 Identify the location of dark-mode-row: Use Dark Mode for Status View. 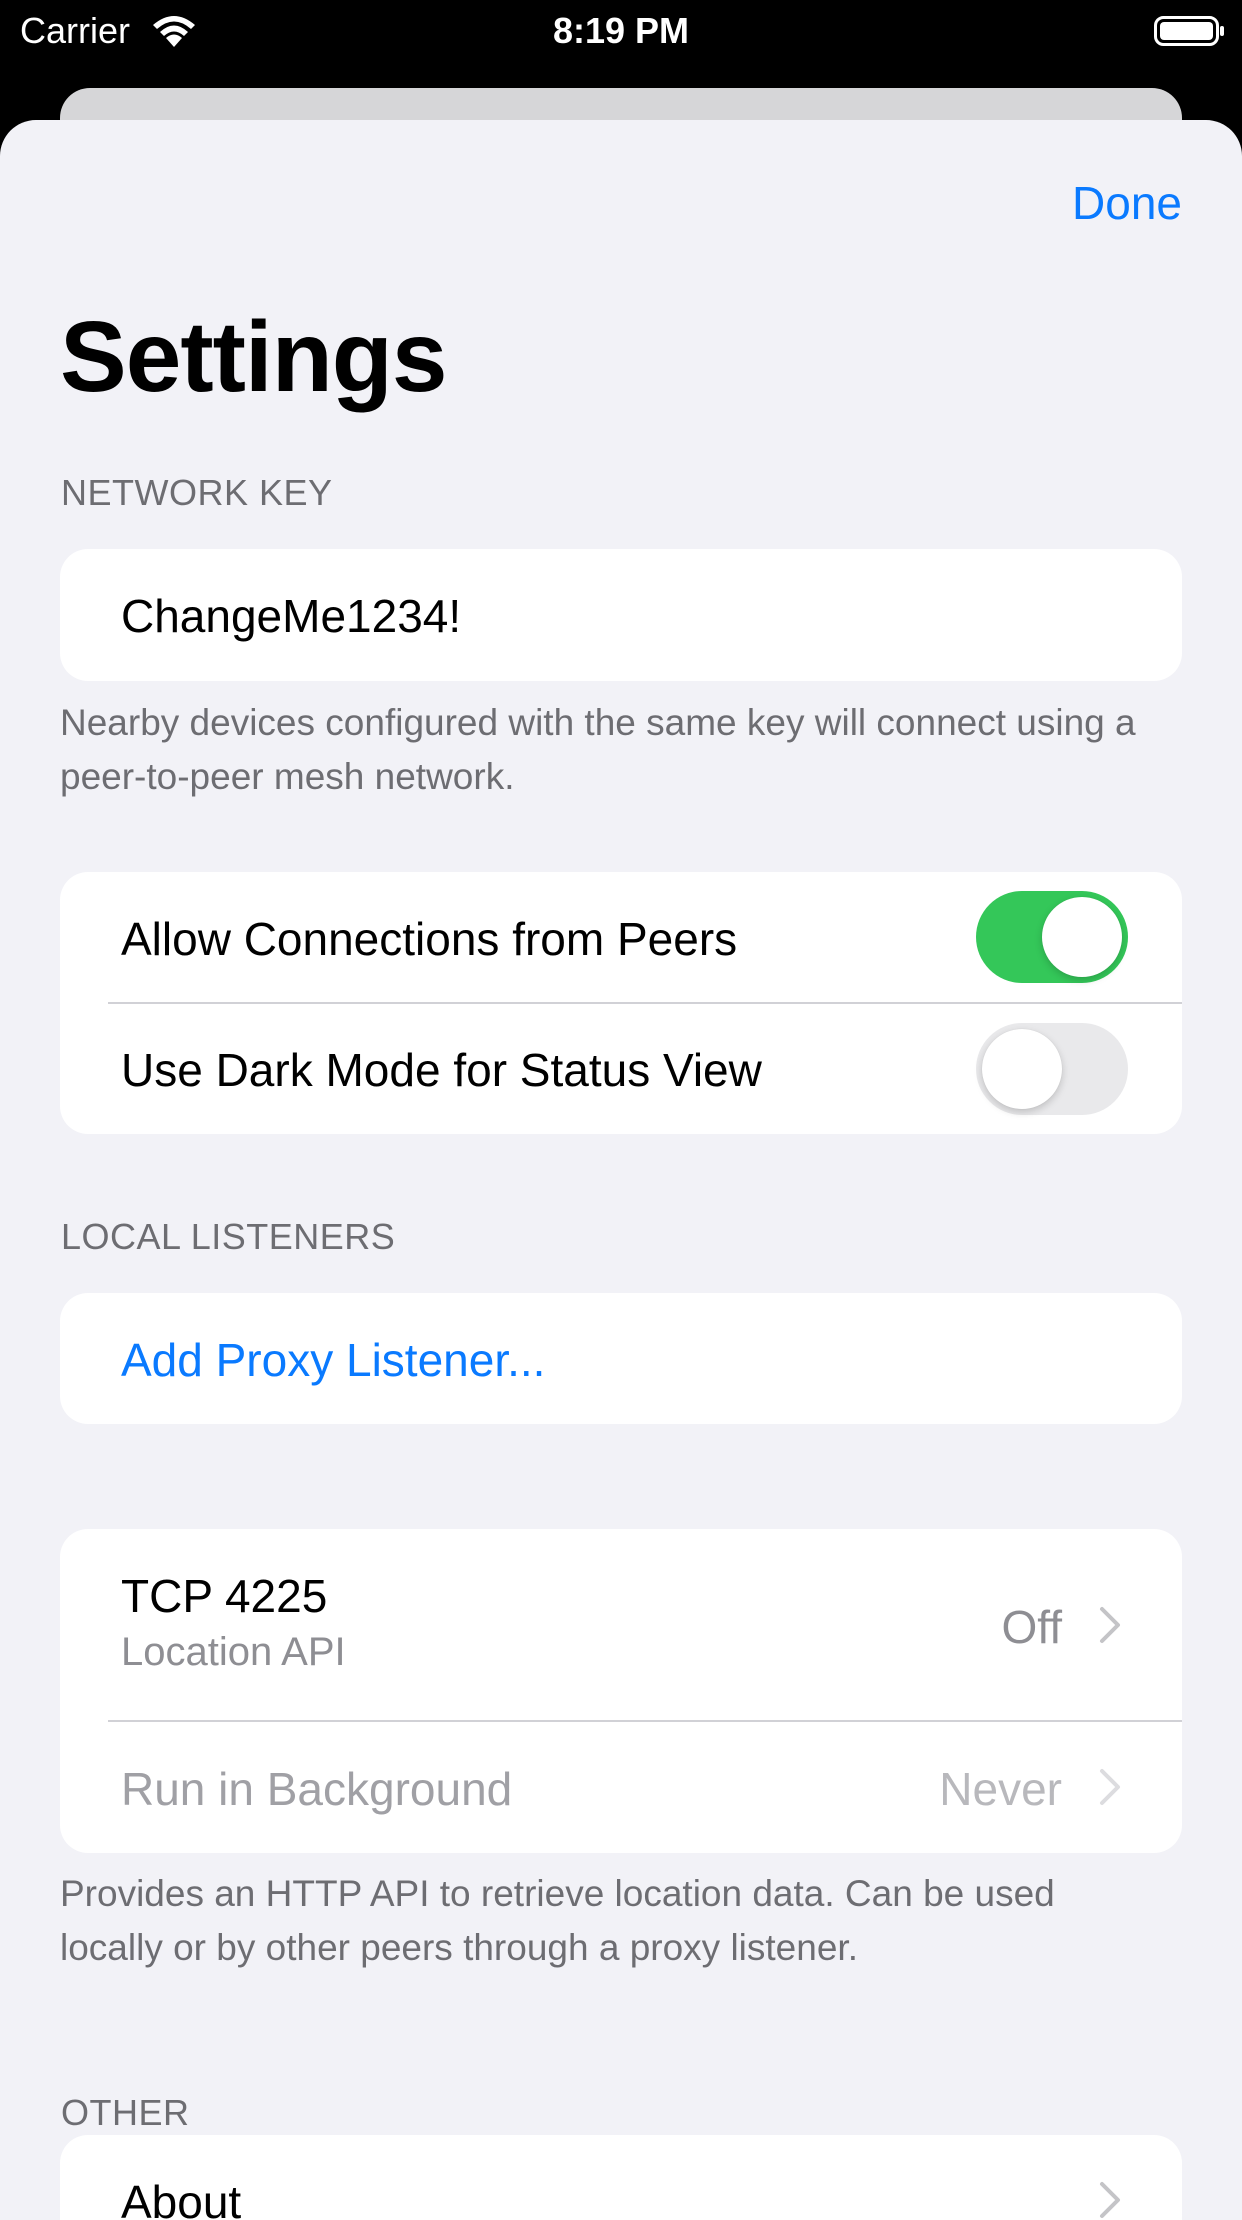
(621, 1068).